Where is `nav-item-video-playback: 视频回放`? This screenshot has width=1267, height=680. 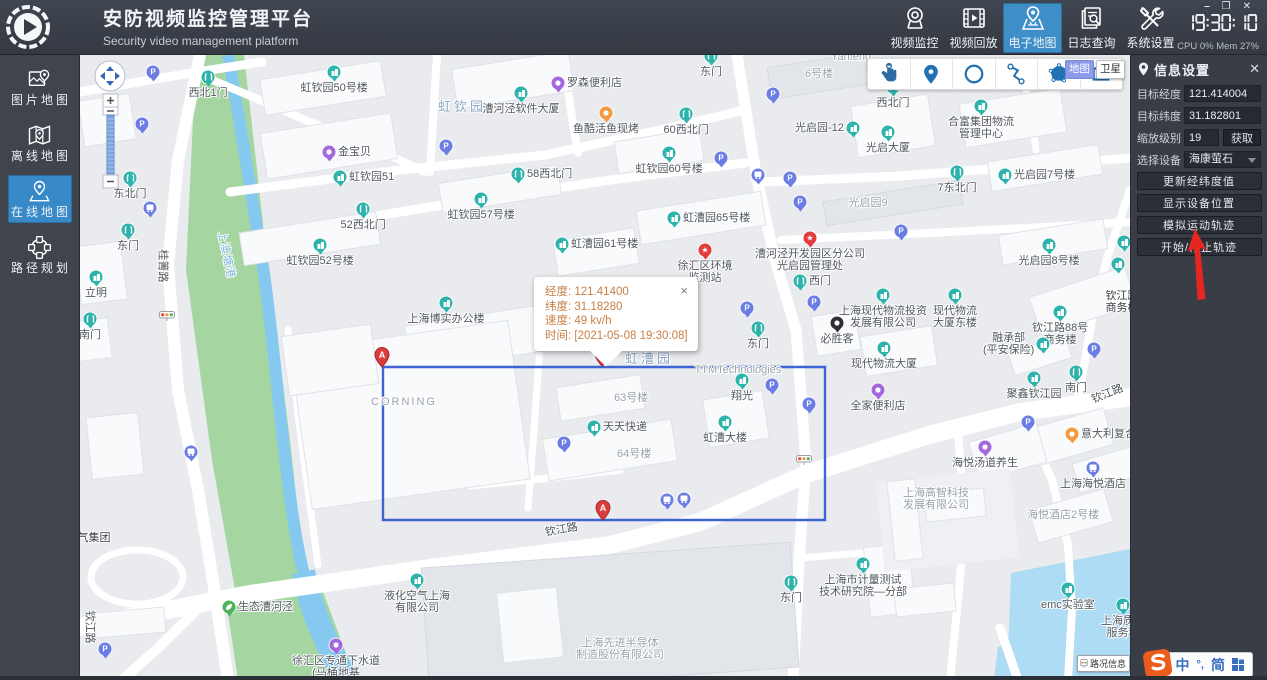
nav-item-video-playback: 视频回放 is located at coordinates (973, 28).